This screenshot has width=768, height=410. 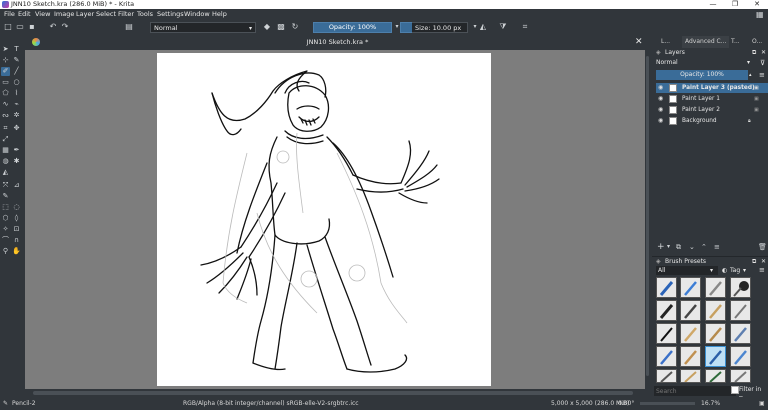 What do you see at coordinates (5, 60) in the screenshot?
I see `edit-shapes-tool-icon: ⊹` at bounding box center [5, 60].